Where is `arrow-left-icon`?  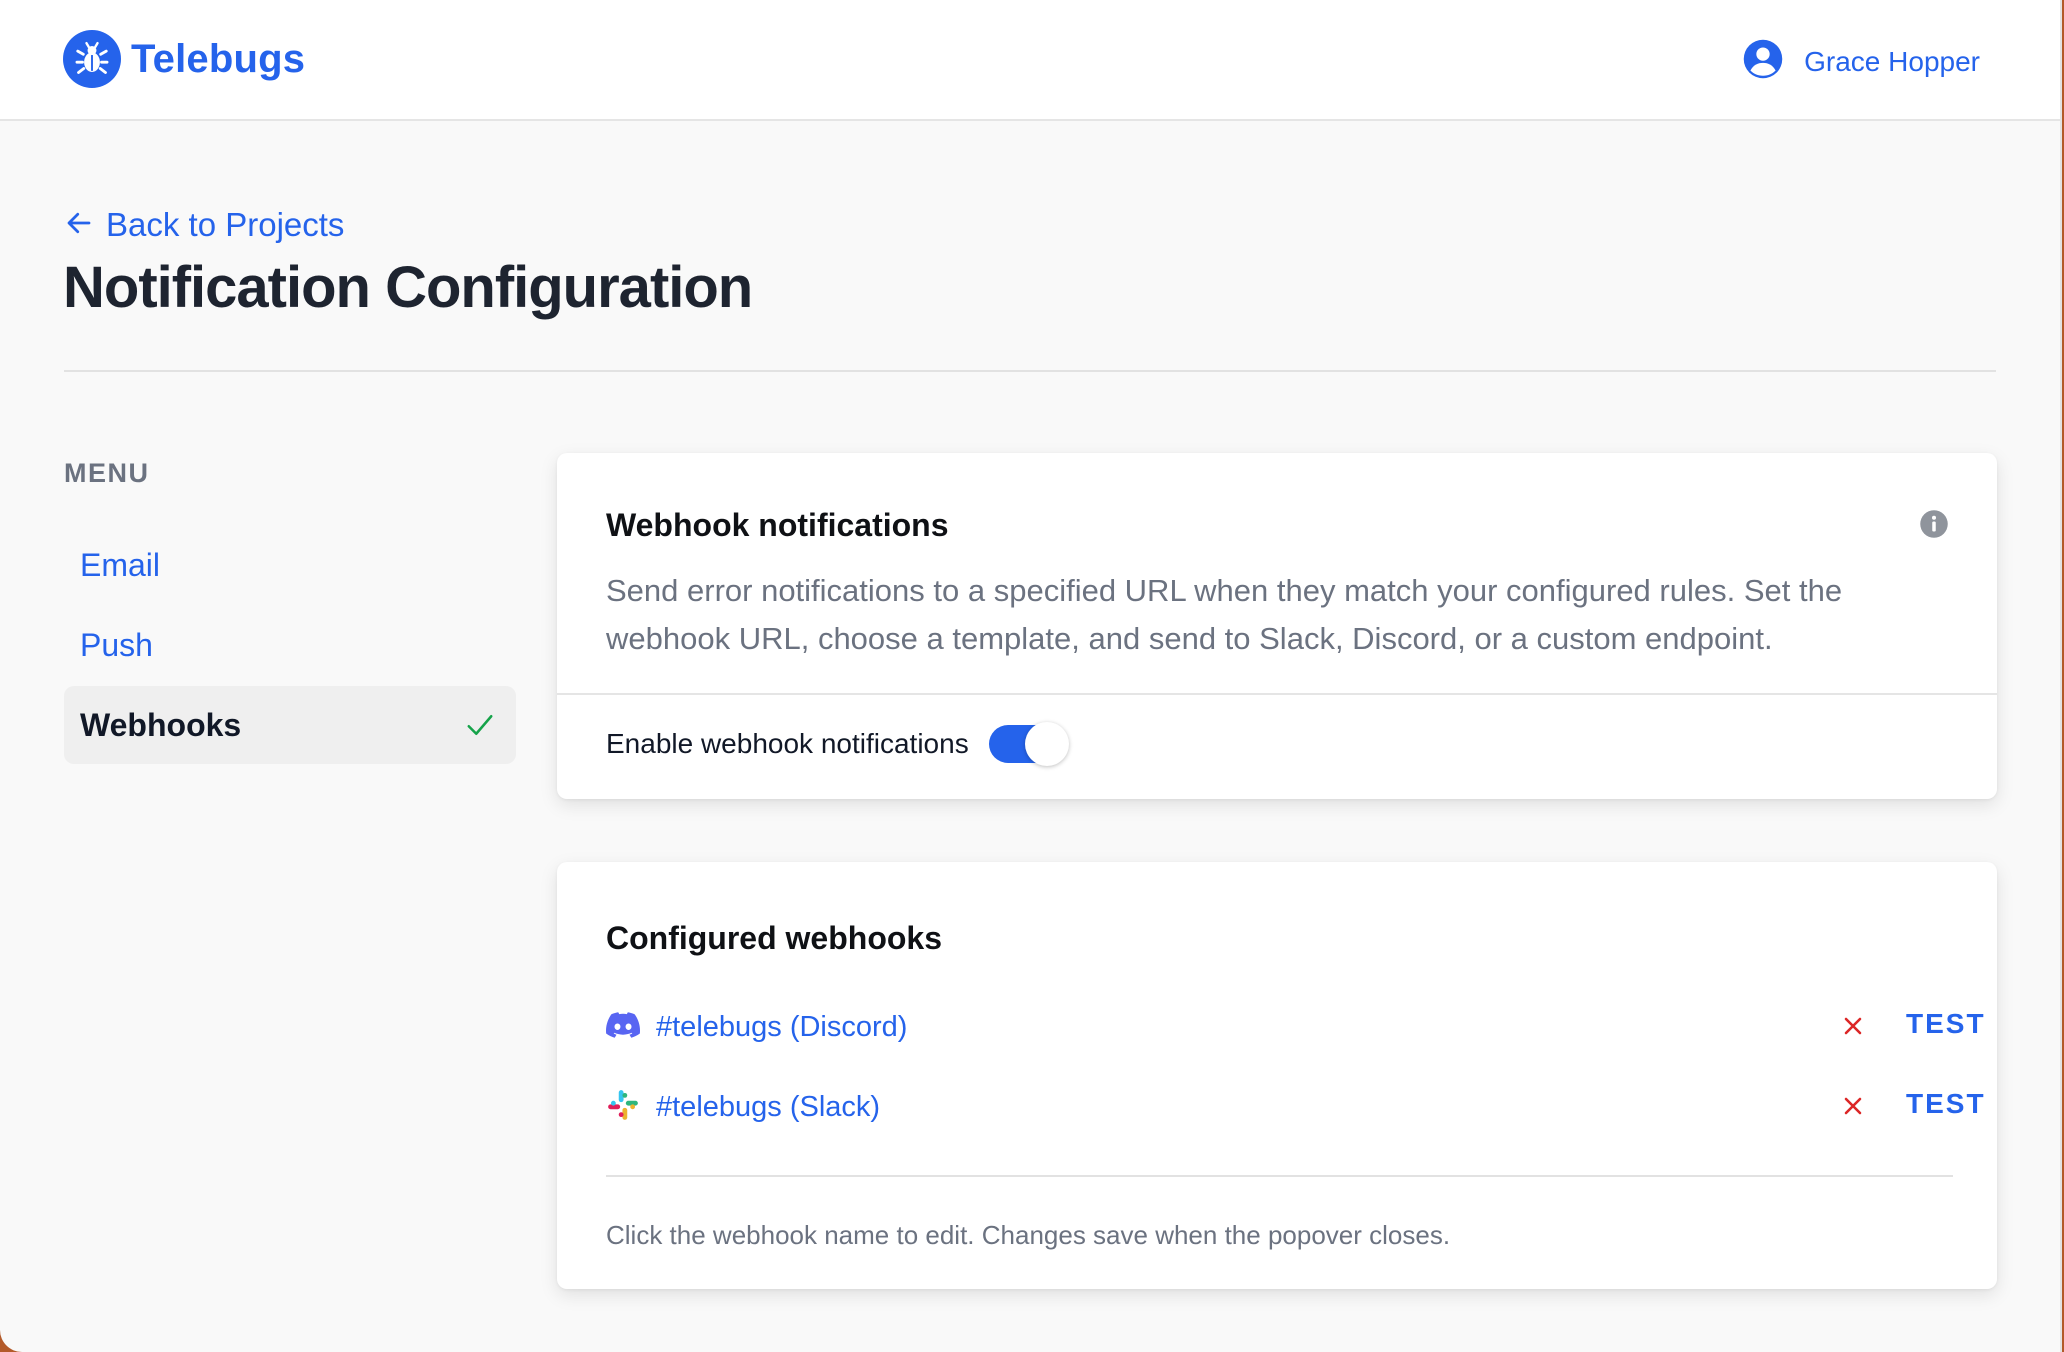
arrow-left-icon is located at coordinates (79, 225).